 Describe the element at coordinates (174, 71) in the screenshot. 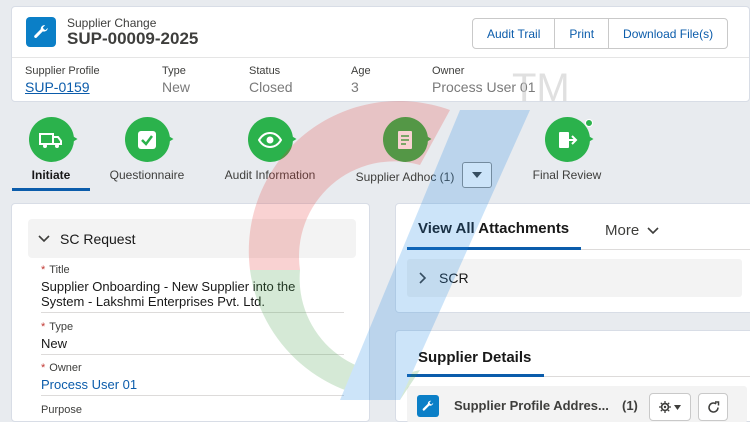

I see `type-label: Type` at that location.